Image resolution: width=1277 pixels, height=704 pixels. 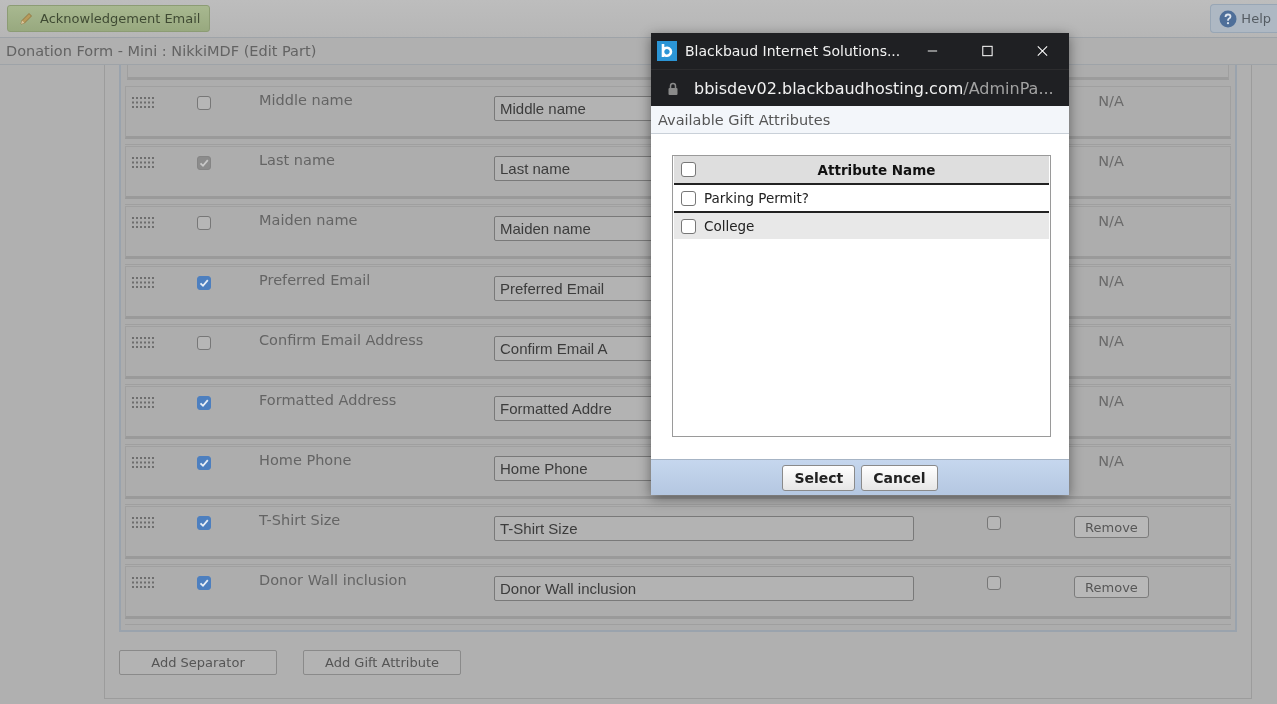 What do you see at coordinates (341, 340) in the screenshot?
I see `field-label: Confirm Email Address` at bounding box center [341, 340].